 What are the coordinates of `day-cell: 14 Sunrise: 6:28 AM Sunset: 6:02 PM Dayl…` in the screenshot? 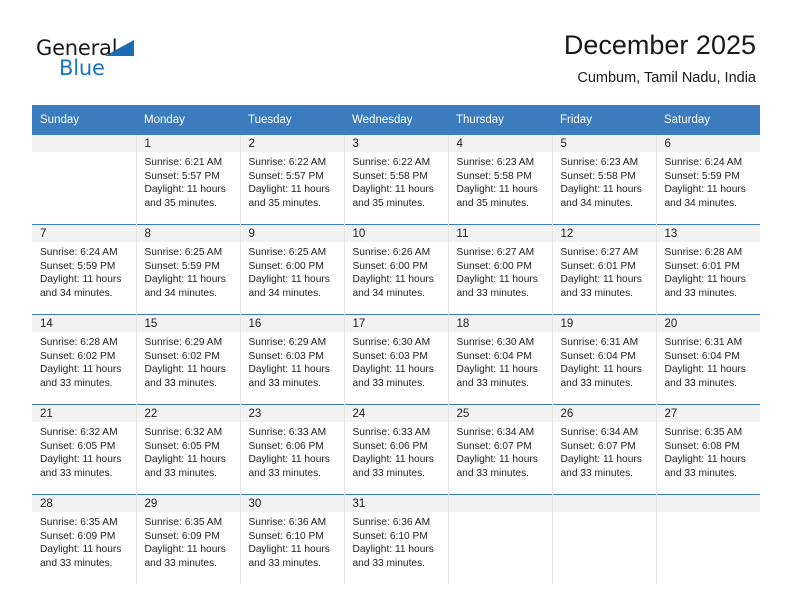 It's located at (84, 359).